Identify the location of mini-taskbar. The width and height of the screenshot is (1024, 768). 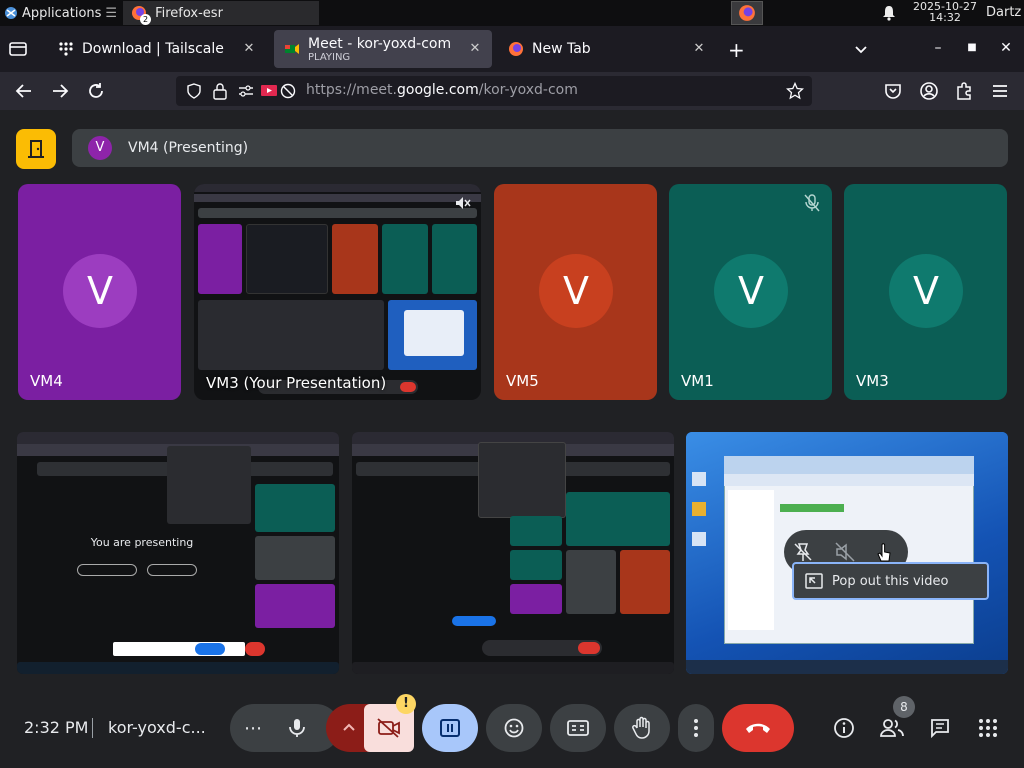
(513, 668).